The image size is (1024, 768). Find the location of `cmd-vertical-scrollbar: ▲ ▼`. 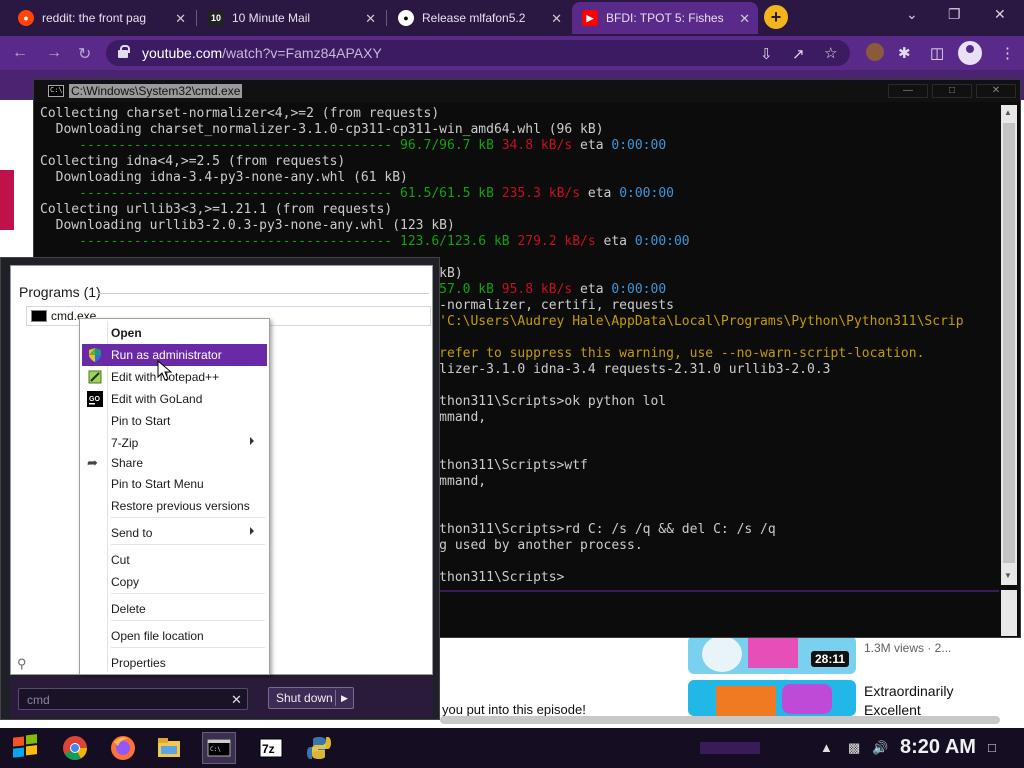

cmd-vertical-scrollbar: ▲ ▼ is located at coordinates (1009, 345).